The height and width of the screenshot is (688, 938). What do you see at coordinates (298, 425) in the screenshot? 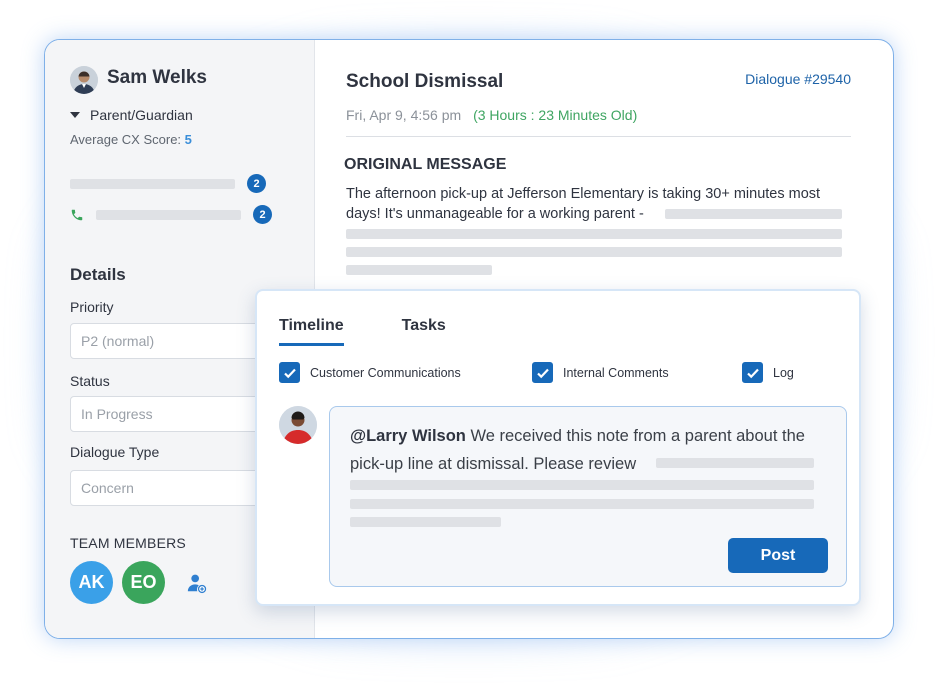
I see `commenter-avatar` at bounding box center [298, 425].